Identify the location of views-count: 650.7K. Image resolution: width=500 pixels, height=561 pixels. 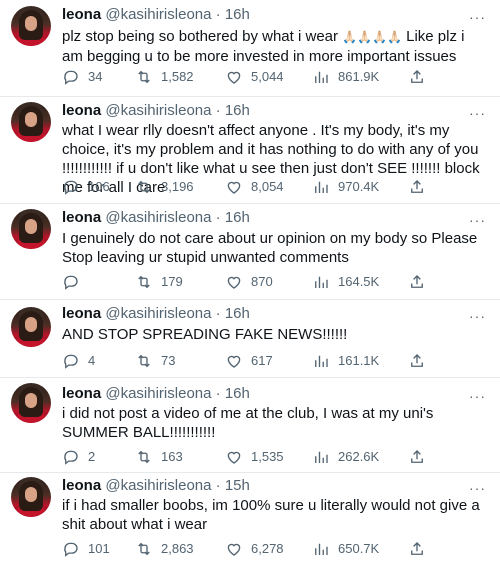
(359, 548).